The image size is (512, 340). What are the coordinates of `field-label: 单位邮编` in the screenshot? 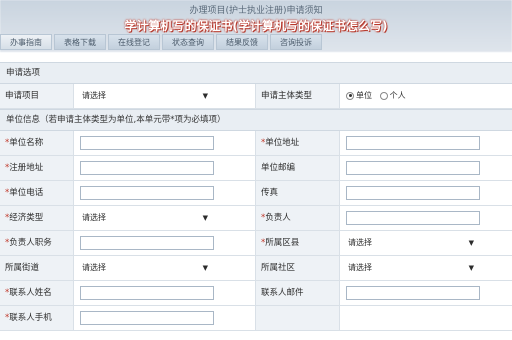 It's located at (298, 168).